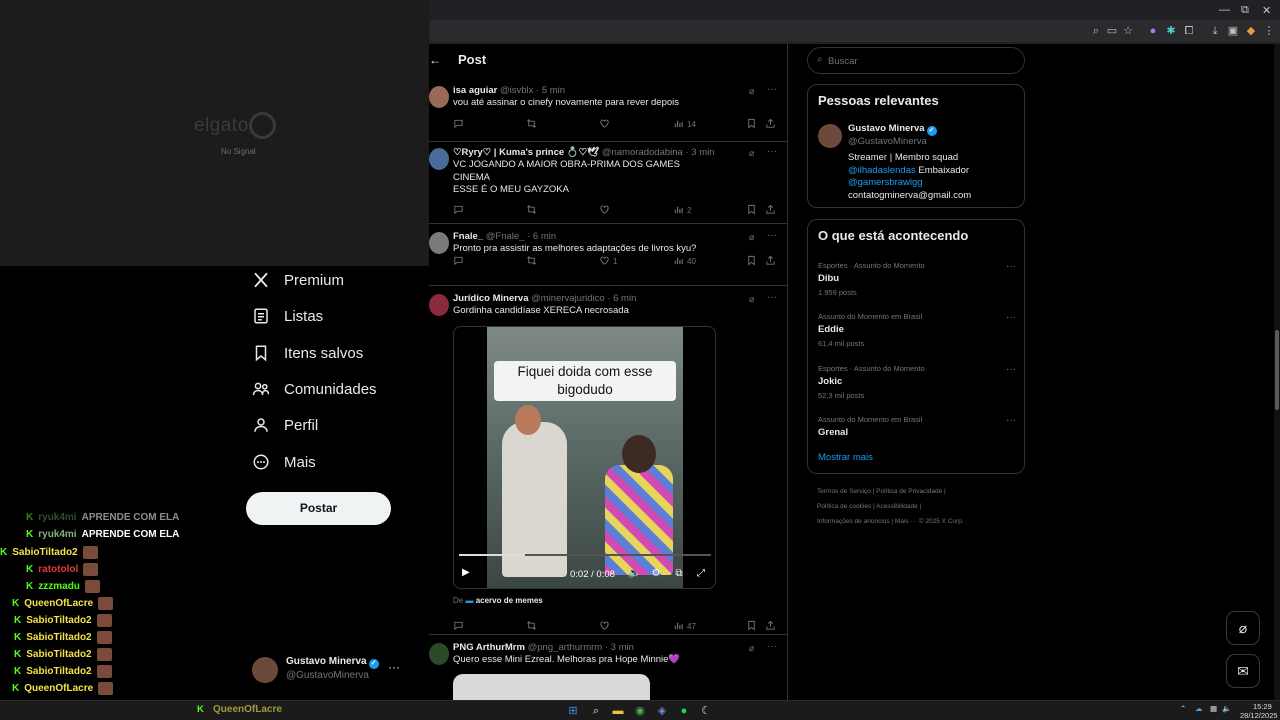 Image resolution: width=1280 pixels, height=720 pixels. I want to click on bio-link: @gamersbrawlgg, so click(909, 183).